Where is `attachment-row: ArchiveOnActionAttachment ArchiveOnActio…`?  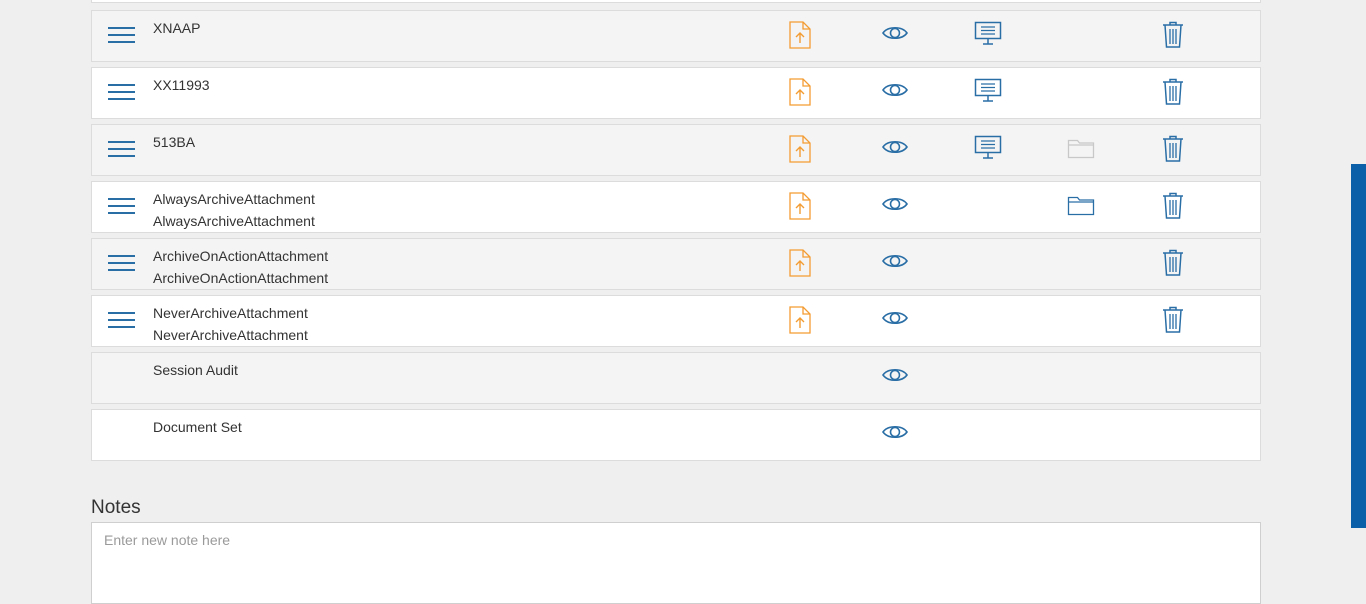 attachment-row: ArchiveOnActionAttachment ArchiveOnActio… is located at coordinates (676, 264).